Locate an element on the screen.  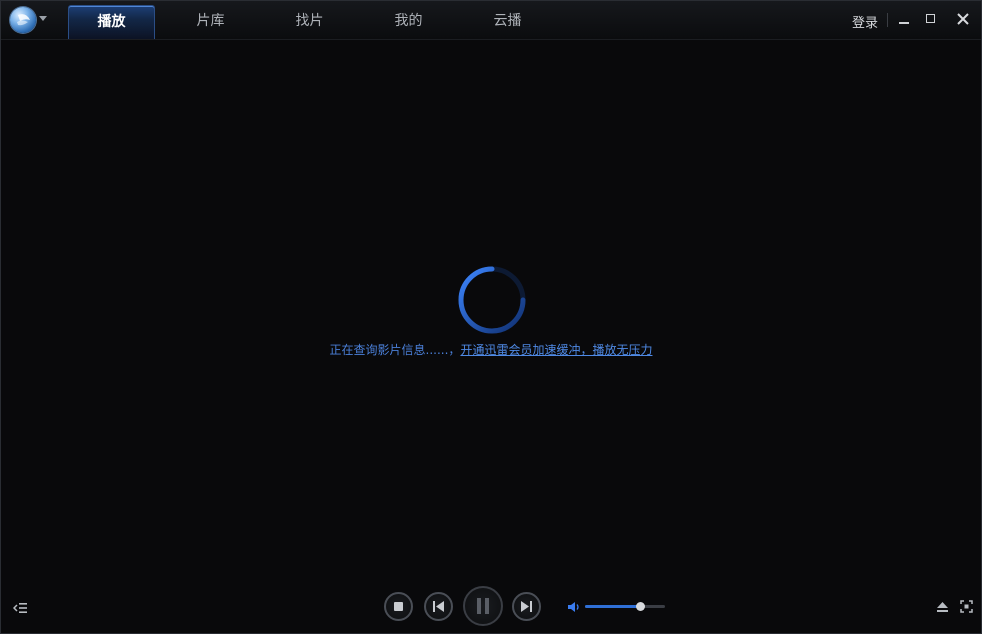
volume-level-fill is located at coordinates (613, 606).